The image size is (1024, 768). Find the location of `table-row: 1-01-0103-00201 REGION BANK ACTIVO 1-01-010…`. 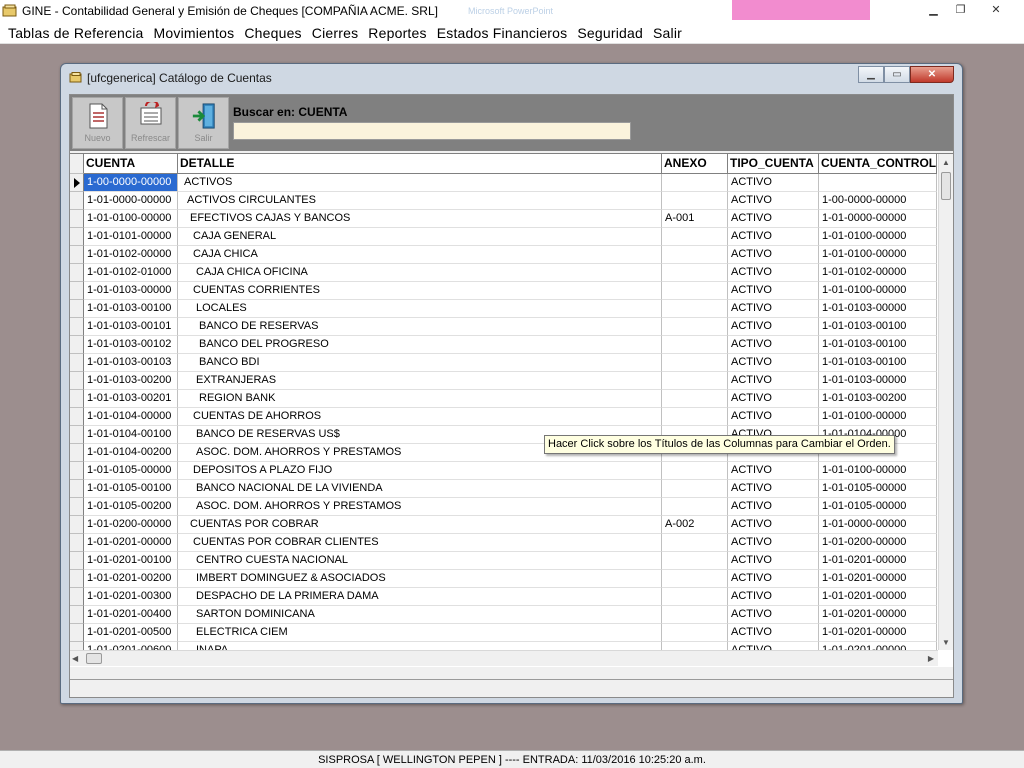

table-row: 1-01-0103-00201 REGION BANK ACTIVO 1-01-010… is located at coordinates (503, 399).